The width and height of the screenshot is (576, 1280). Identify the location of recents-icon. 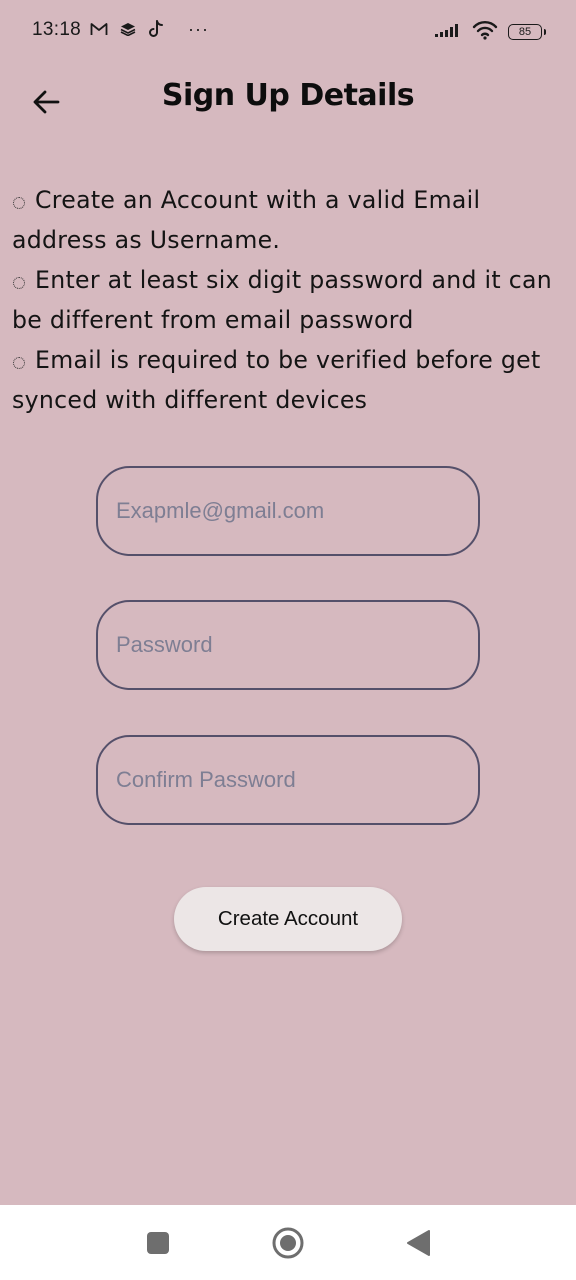
(158, 1243).